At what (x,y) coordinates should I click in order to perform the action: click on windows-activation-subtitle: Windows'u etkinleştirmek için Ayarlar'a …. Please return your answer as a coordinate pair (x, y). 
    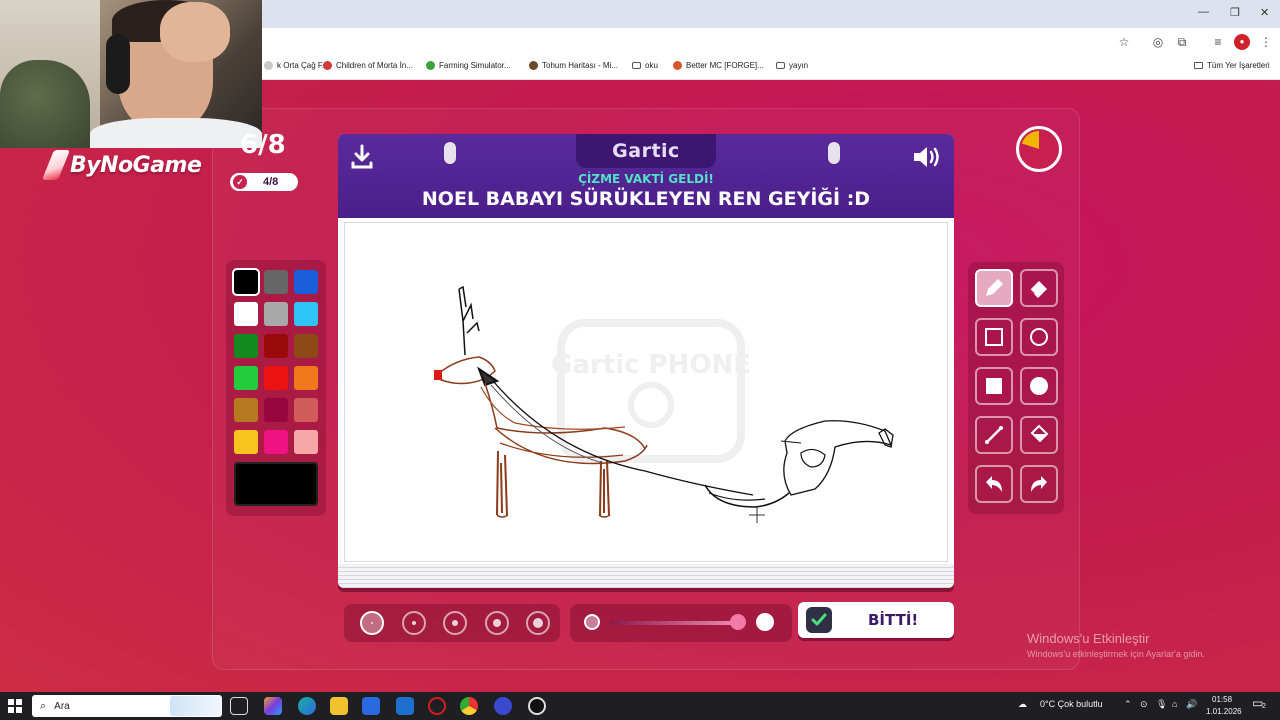
    Looking at the image, I should click on (1116, 654).